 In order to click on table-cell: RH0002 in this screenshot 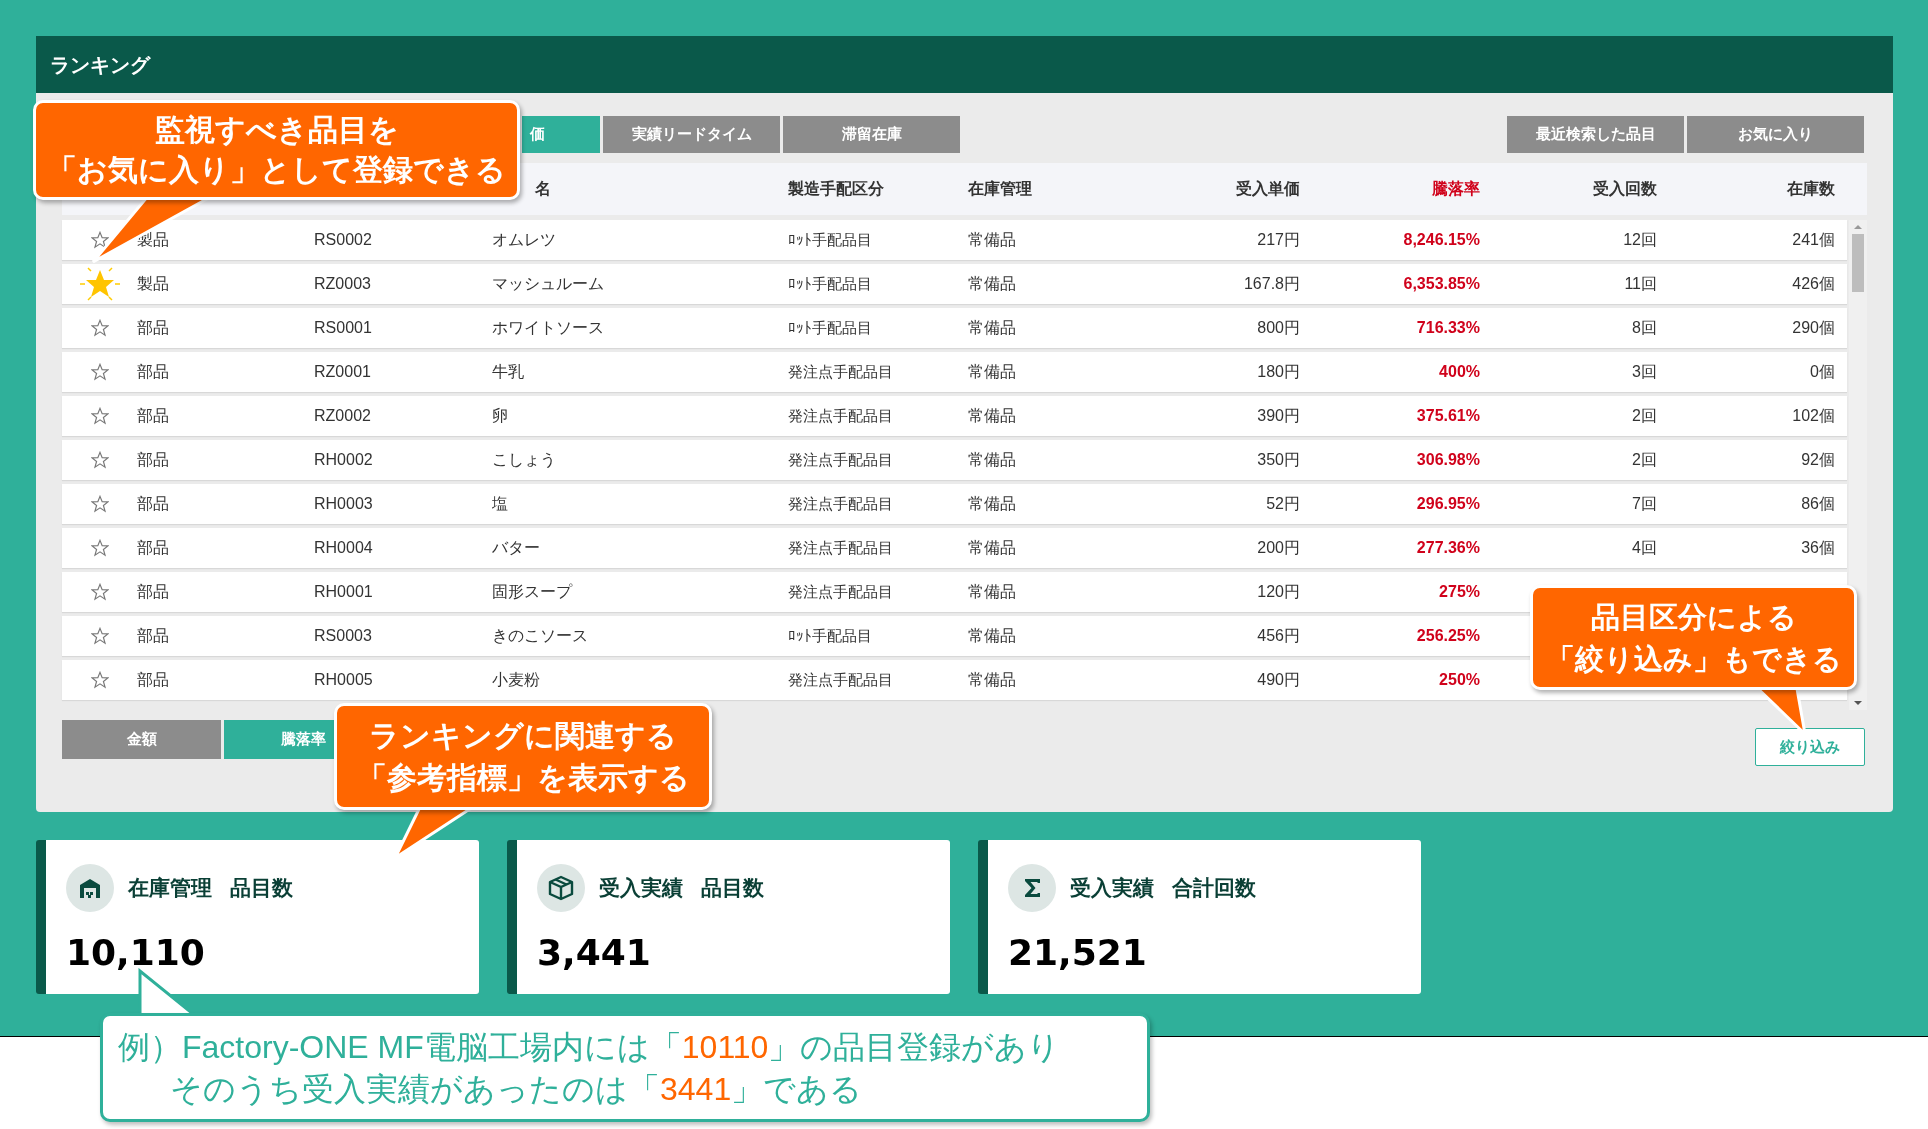, I will do `click(343, 459)`.